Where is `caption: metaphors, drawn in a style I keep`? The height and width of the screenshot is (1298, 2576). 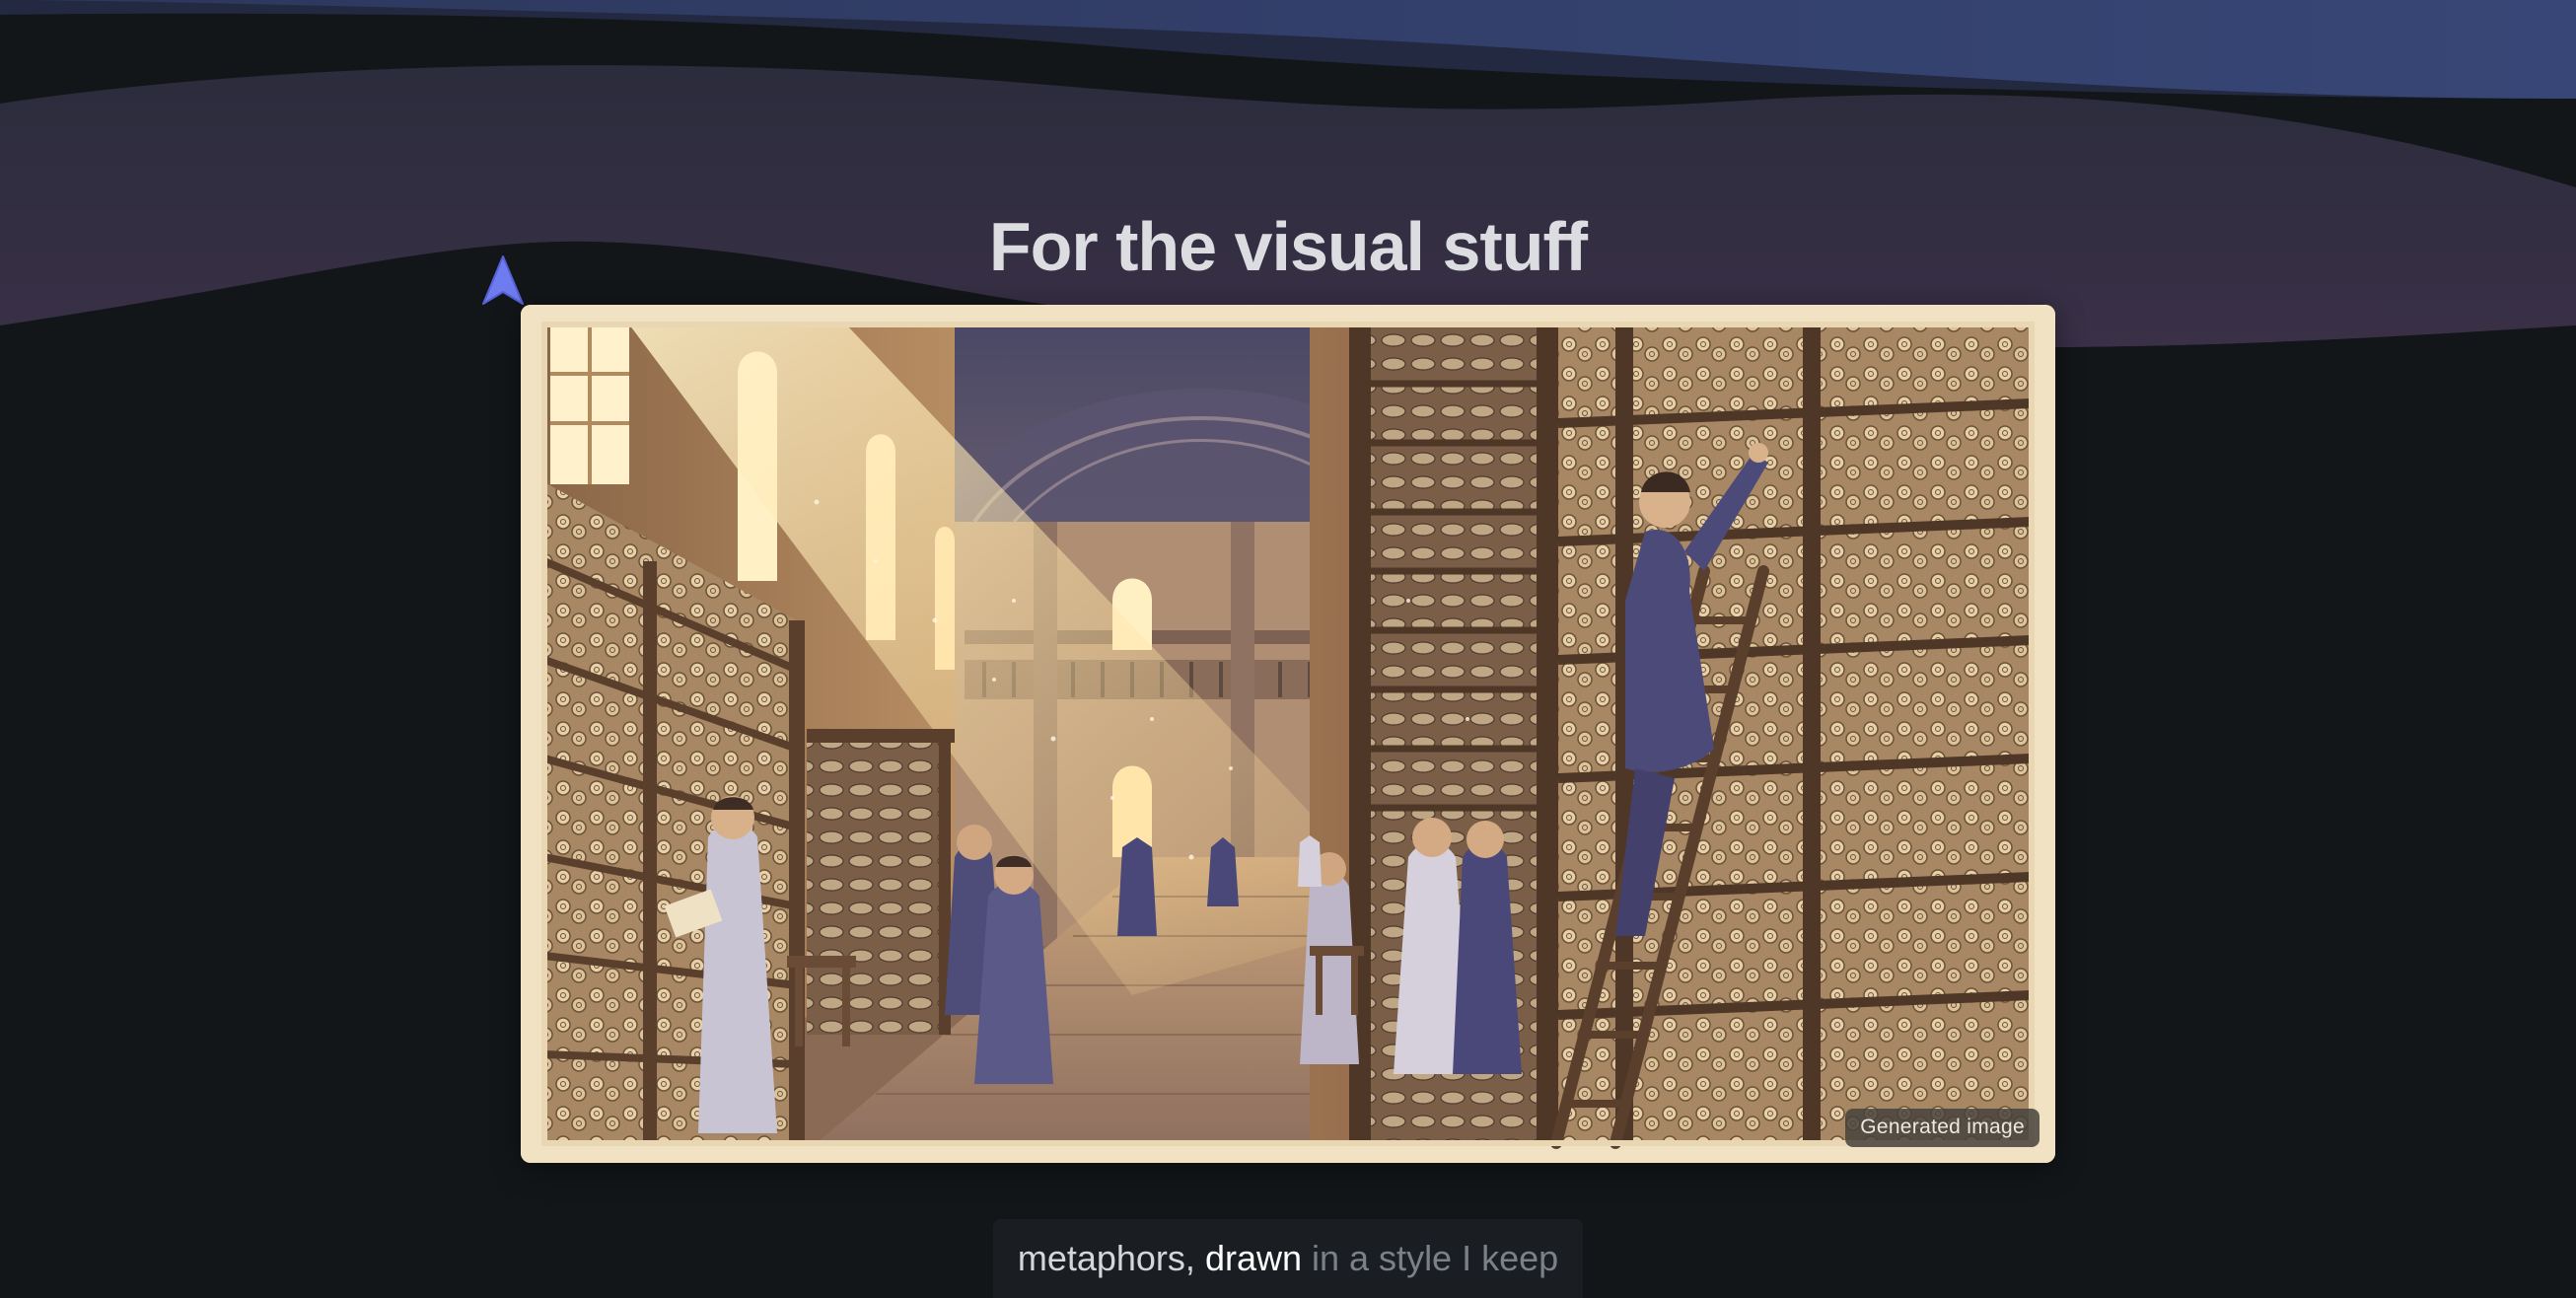 caption: metaphors, drawn in a style I keep is located at coordinates (1288, 1258).